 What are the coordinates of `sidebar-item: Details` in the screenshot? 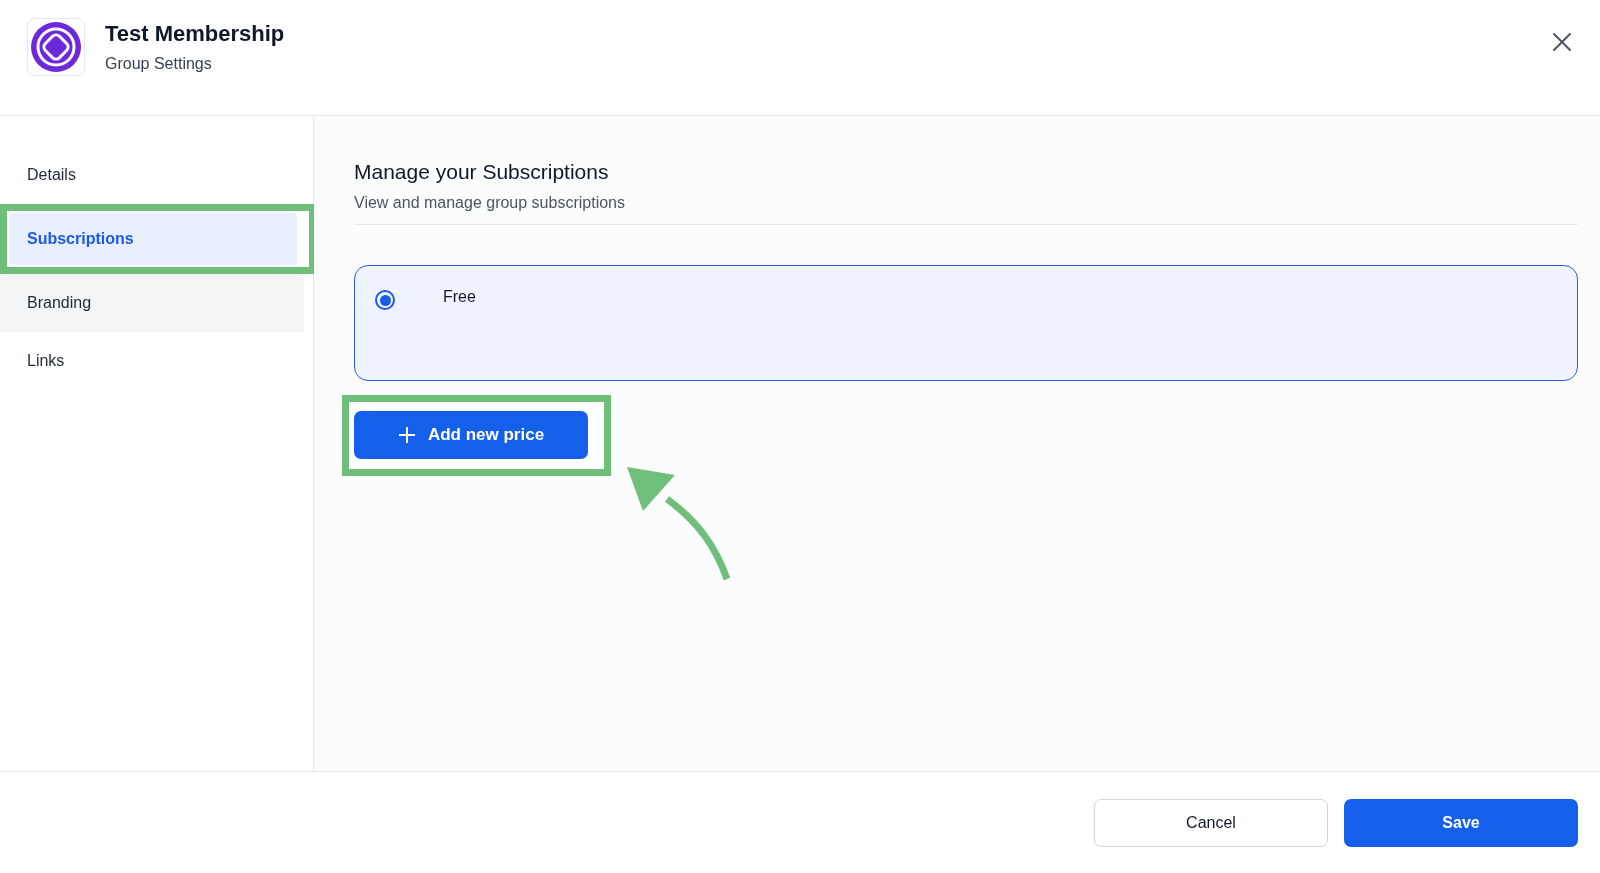 It's located at (152, 175).